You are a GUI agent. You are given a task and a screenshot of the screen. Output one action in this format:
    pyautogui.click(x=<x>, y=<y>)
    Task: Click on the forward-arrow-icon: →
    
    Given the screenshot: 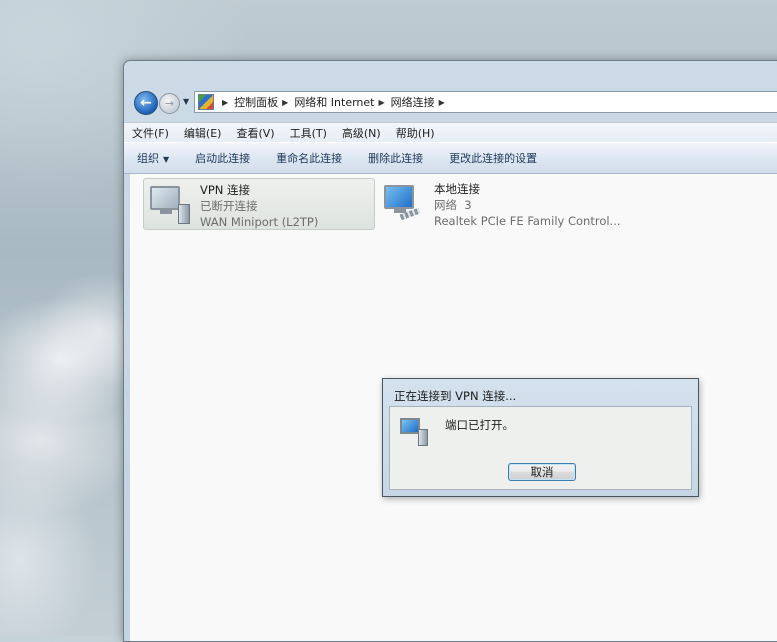 What is the action you would take?
    pyautogui.click(x=169, y=103)
    